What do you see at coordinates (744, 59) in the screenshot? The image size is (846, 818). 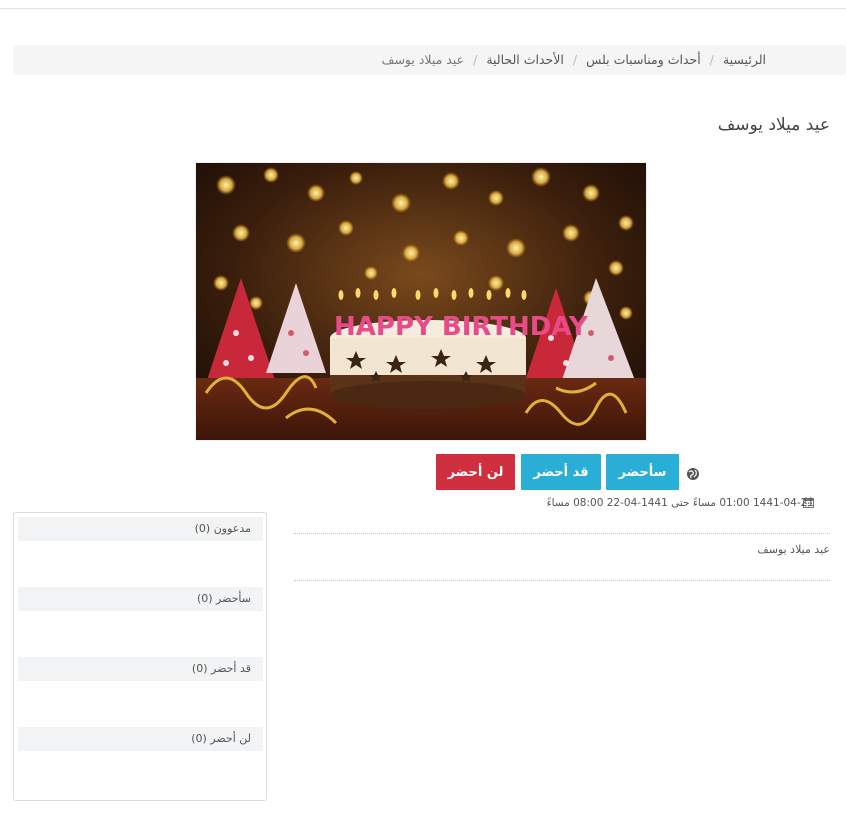 I see `breadcrumb-home: الرئيسية` at bounding box center [744, 59].